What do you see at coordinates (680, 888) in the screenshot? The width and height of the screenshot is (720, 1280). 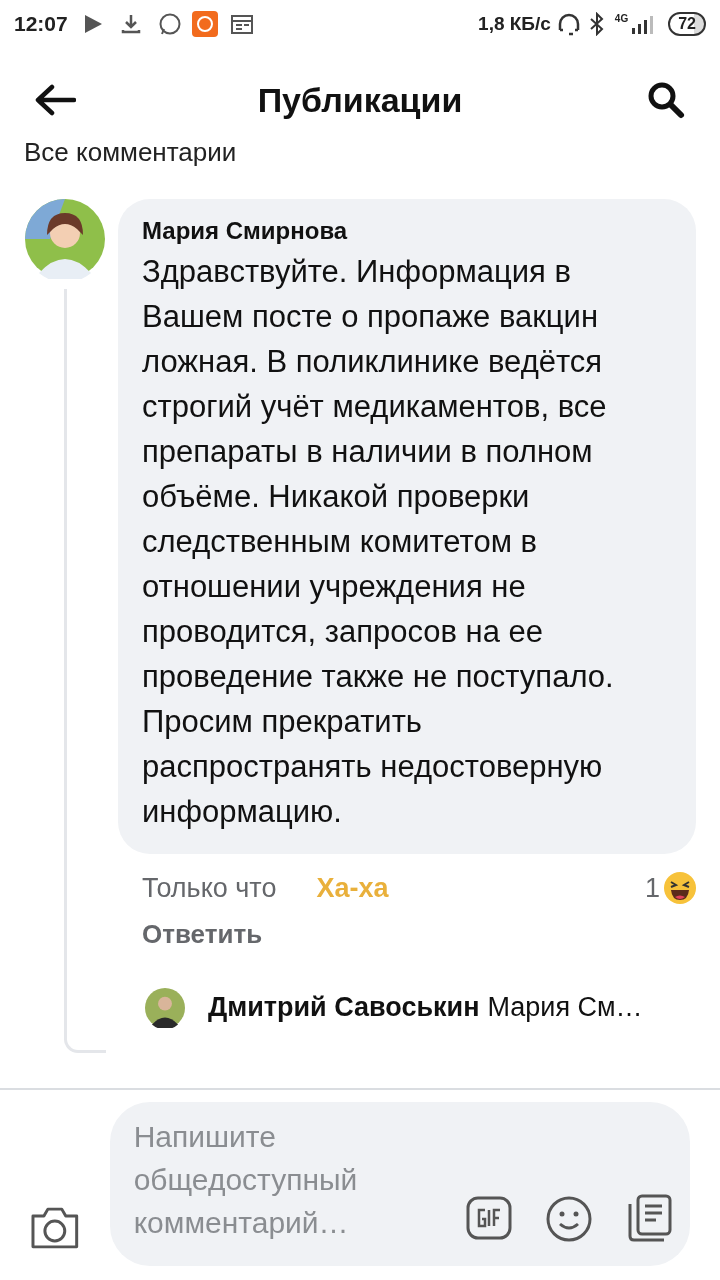 I see `laughing-emoji-icon` at bounding box center [680, 888].